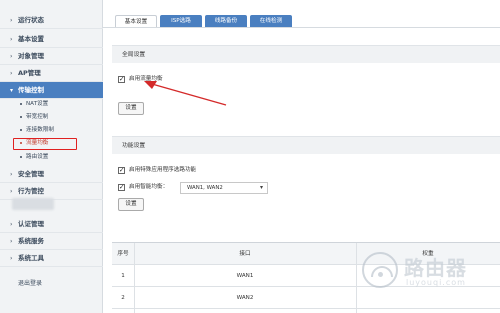  I want to click on sidebar-item-label: AP管理, so click(29, 73).